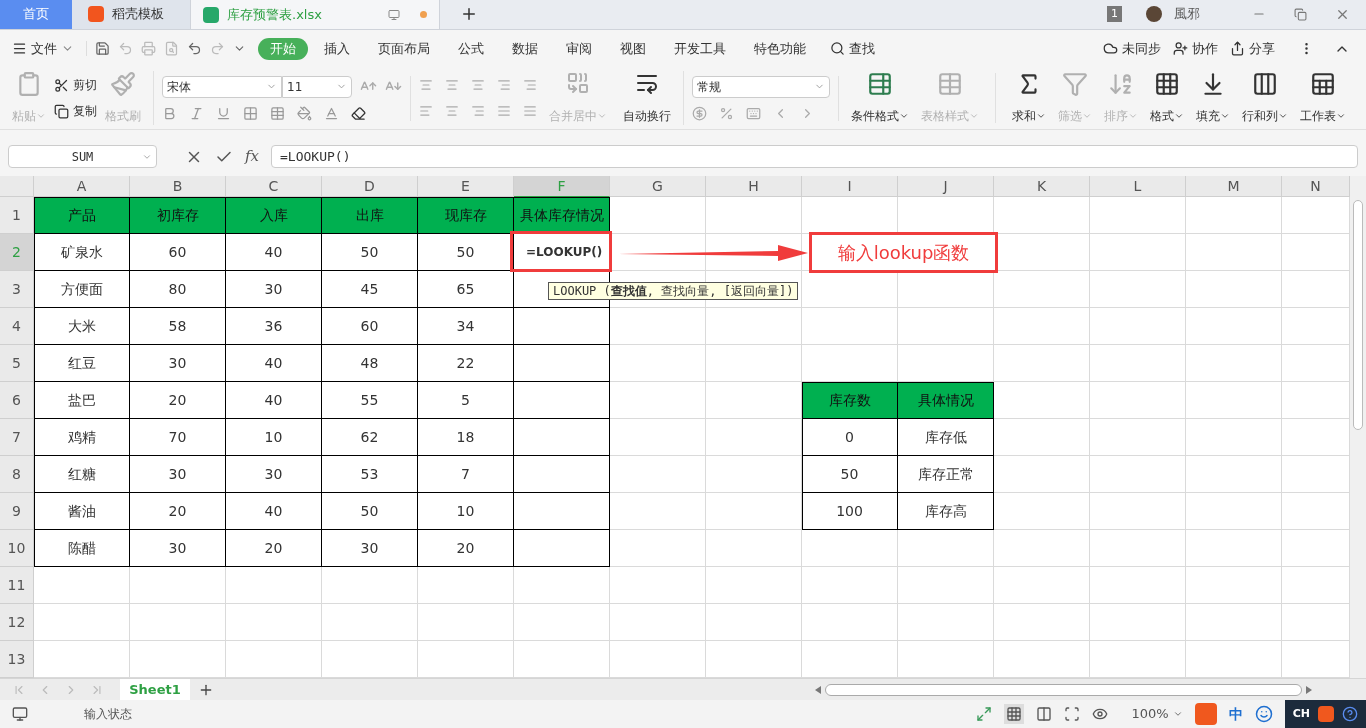 This screenshot has width=1366, height=728. Describe the element at coordinates (983, 714) in the screenshot. I see `fullscreen-icon` at that location.